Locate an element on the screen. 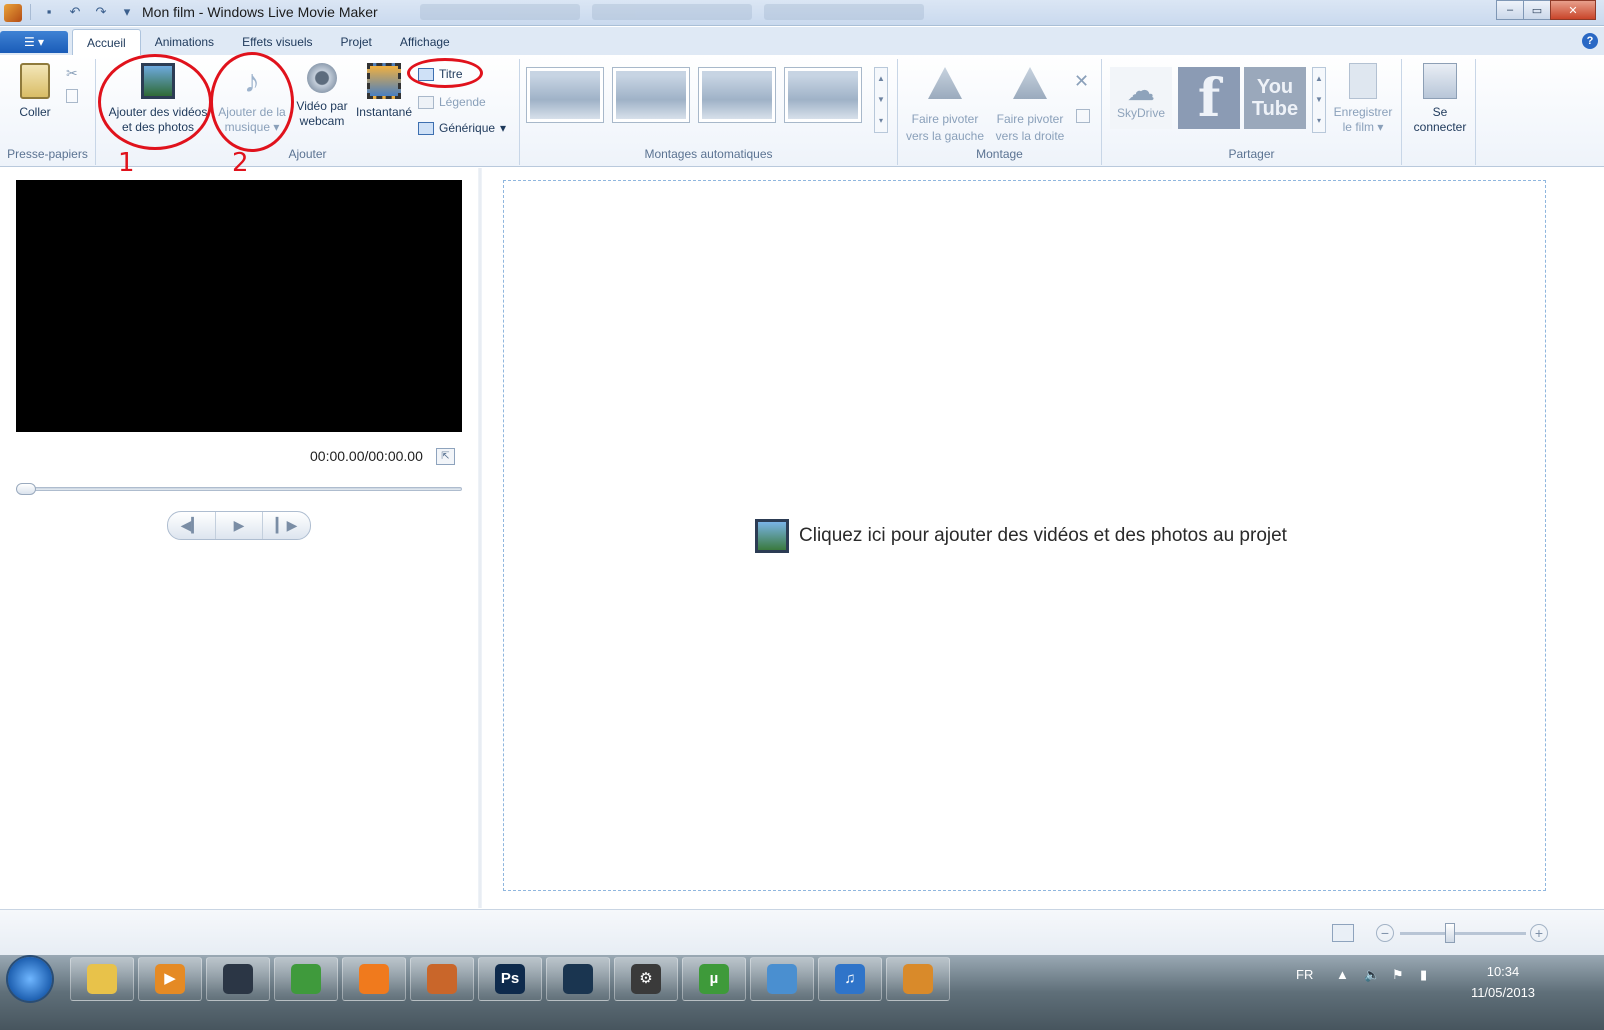  status-bar: − + is located at coordinates (802, 932).